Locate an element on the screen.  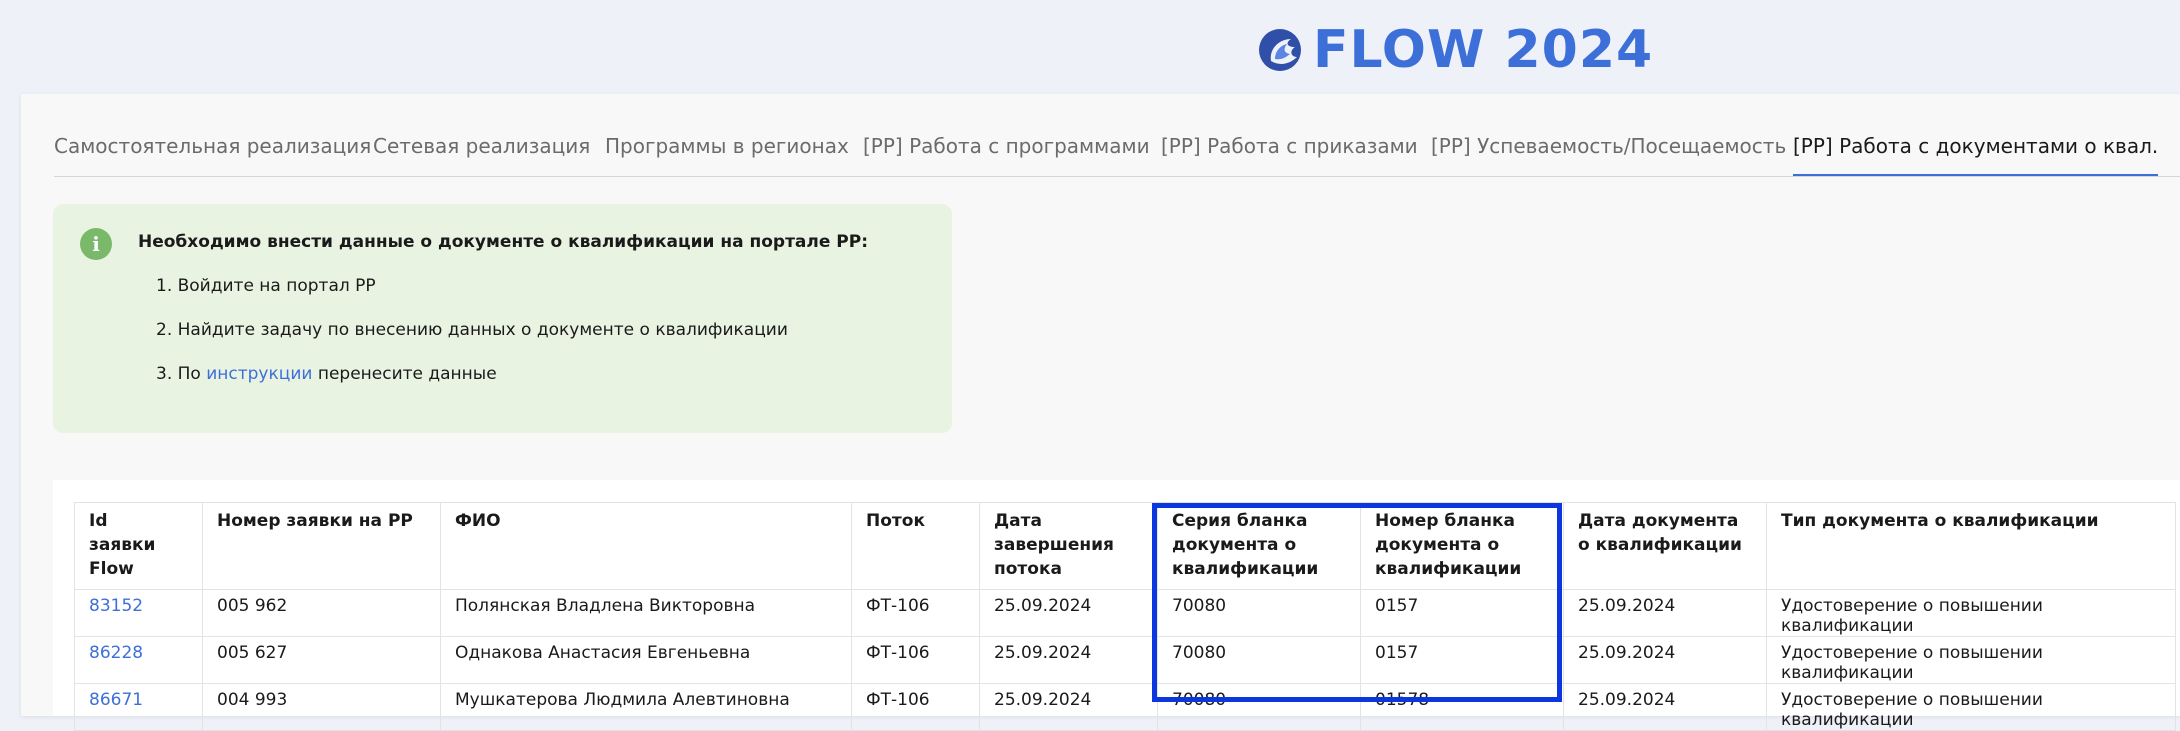
logo-text: FLOW 2024 is located at coordinates (1483, 50).